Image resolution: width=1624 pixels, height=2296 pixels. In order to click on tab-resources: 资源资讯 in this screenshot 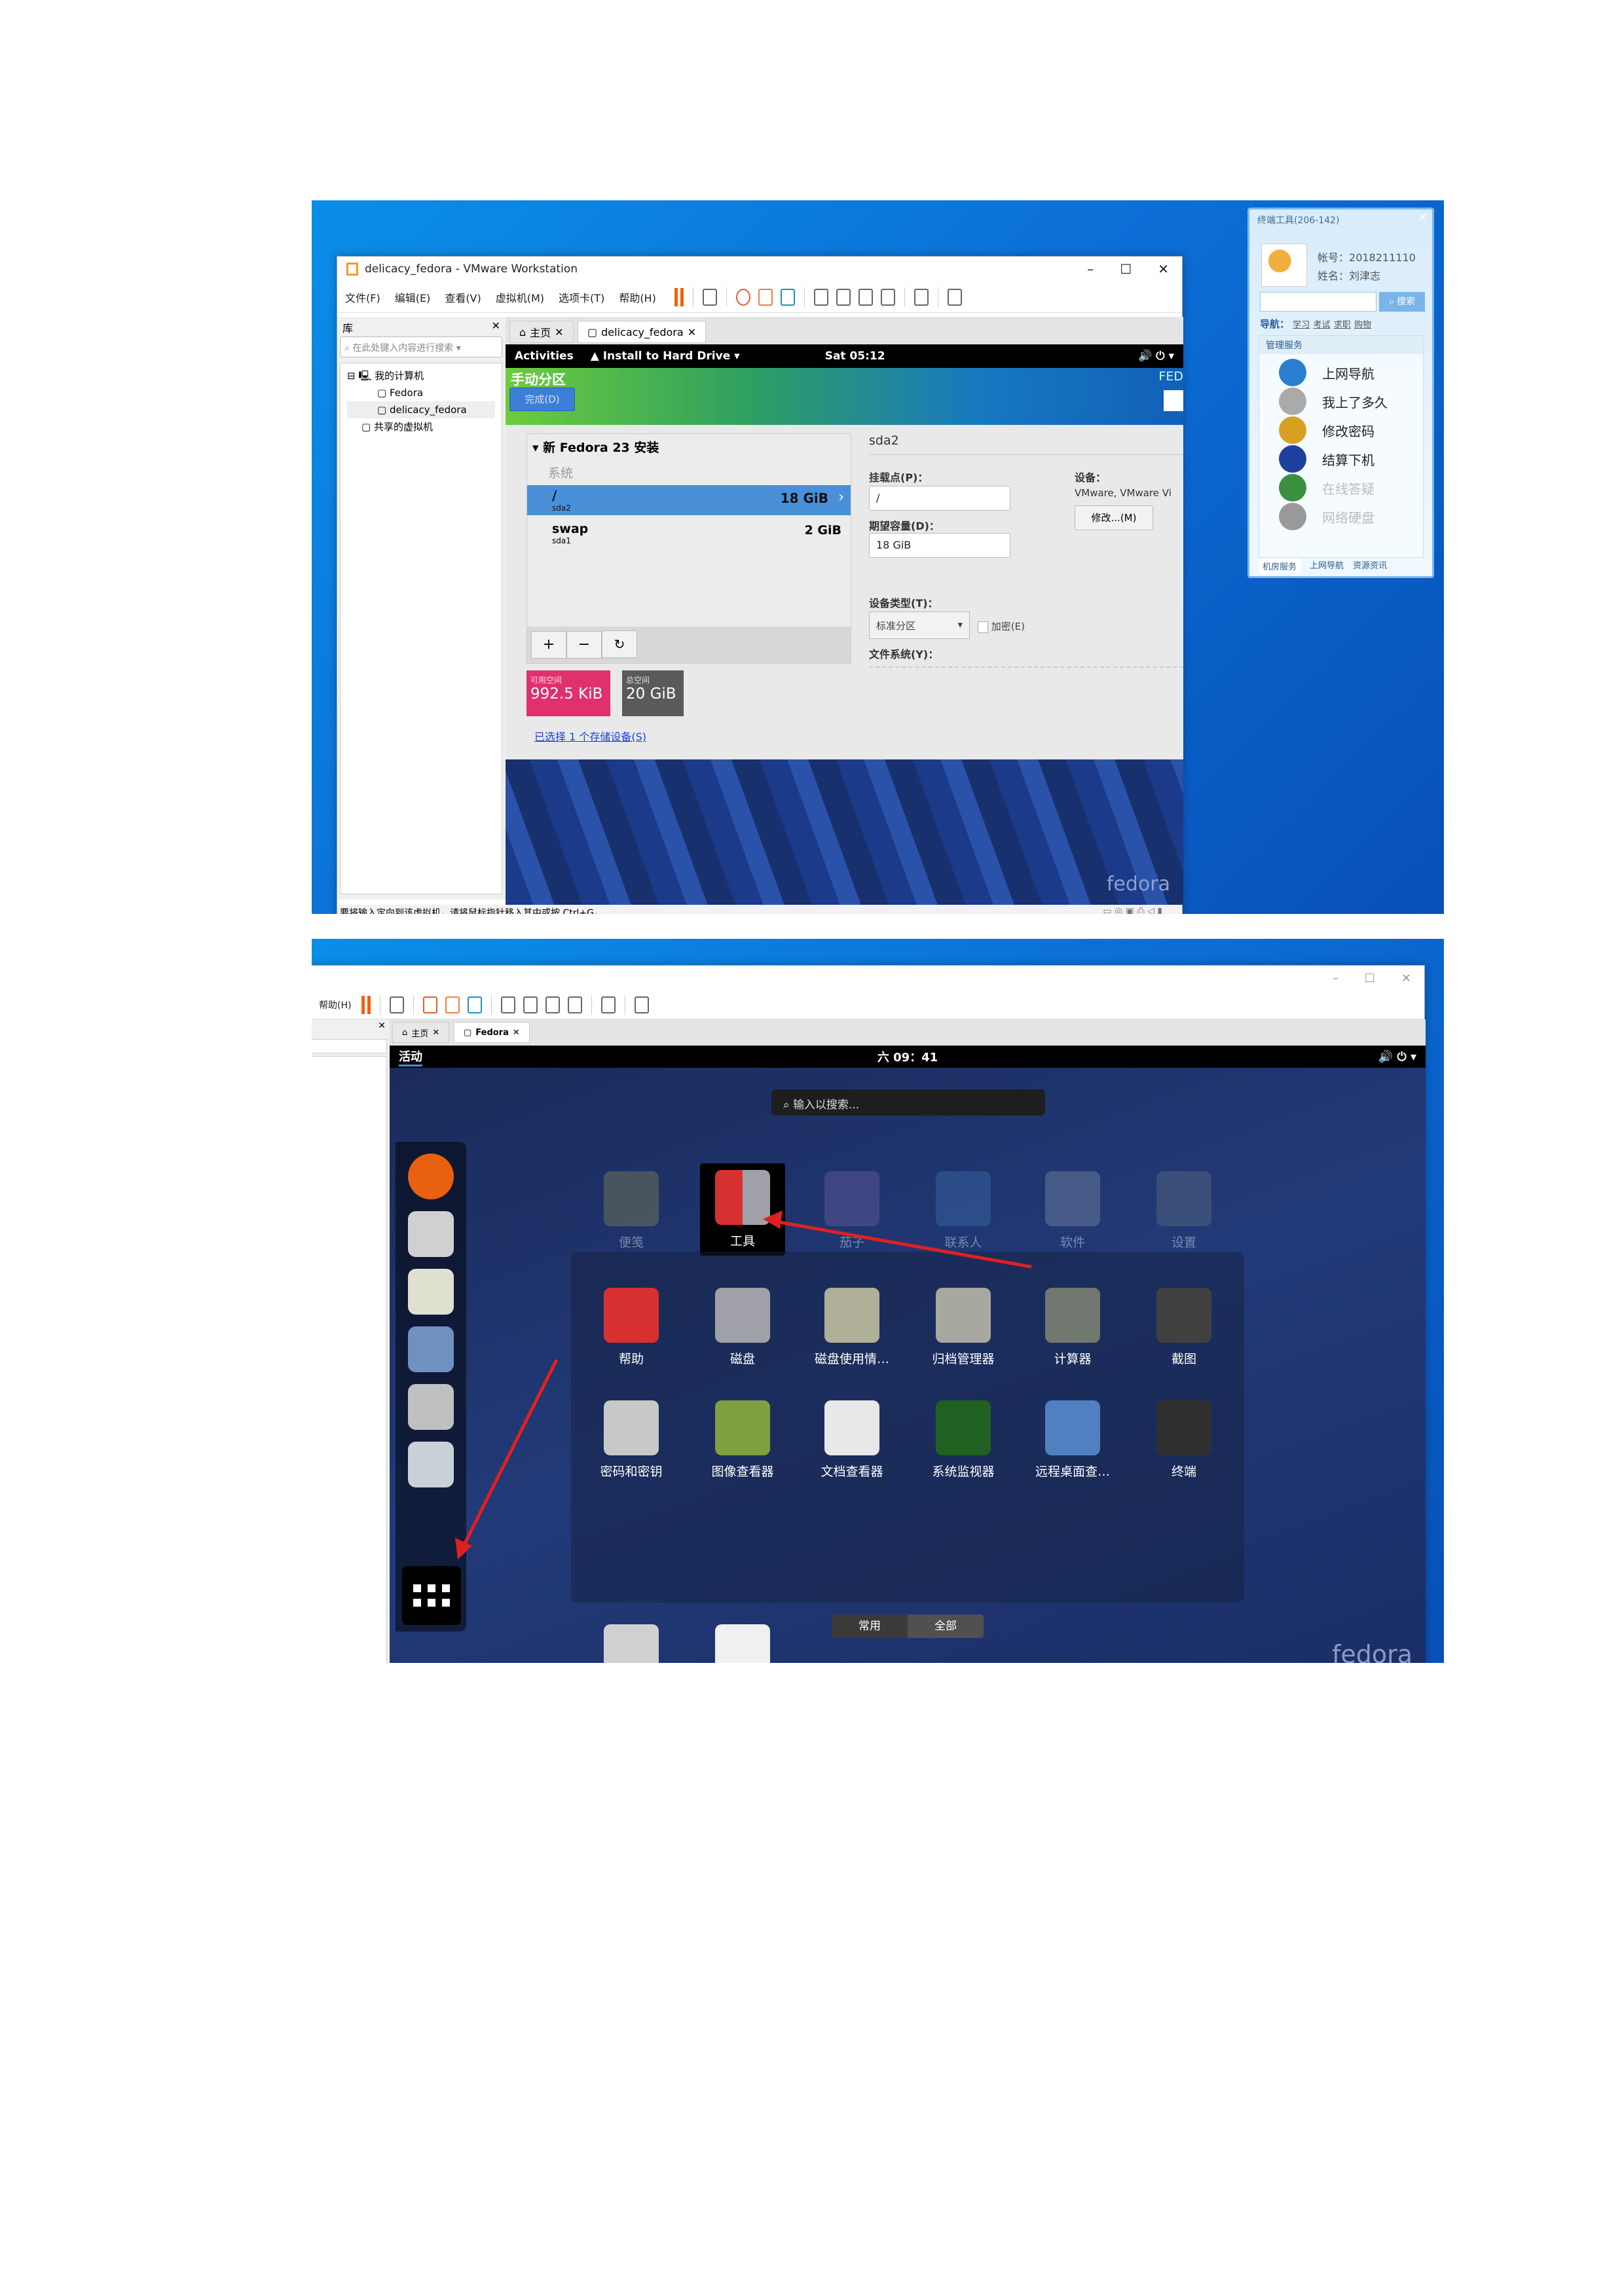, I will do `click(1370, 566)`.